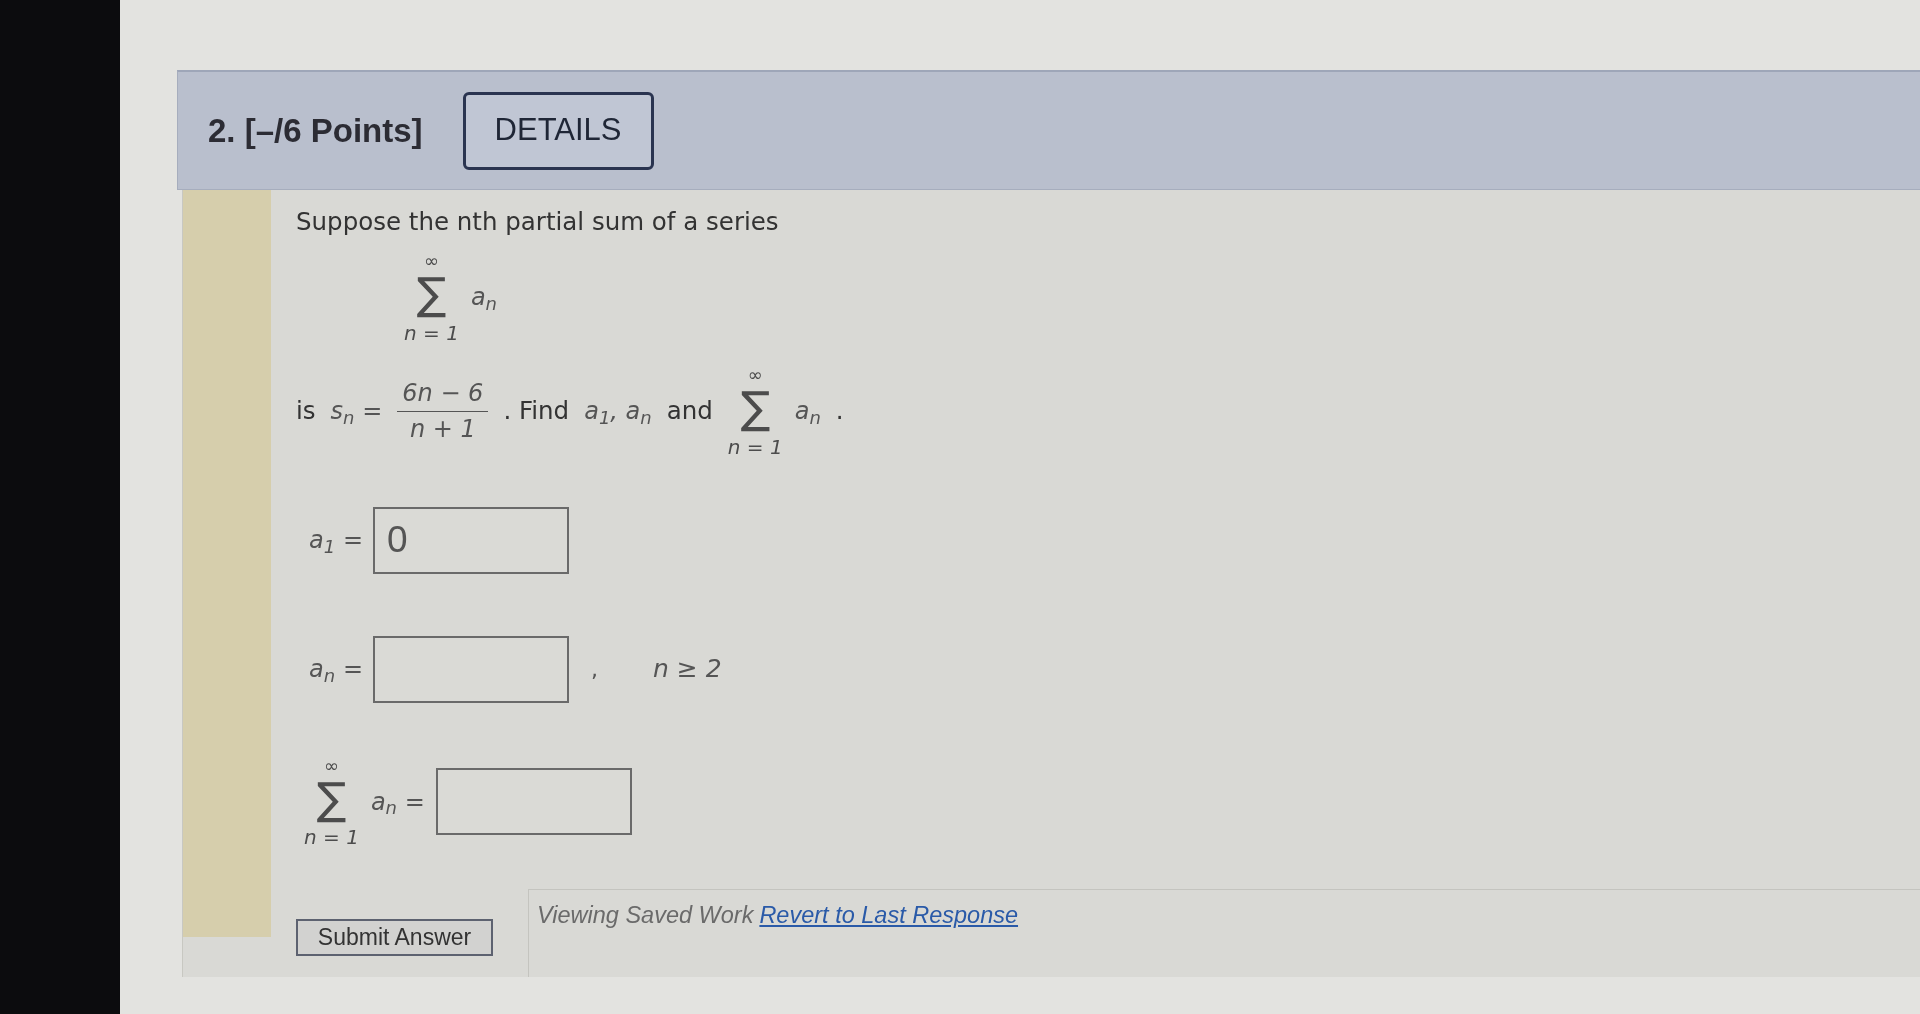 This screenshot has width=1920, height=1014. I want to click on revert-link: Revert to Last Response, so click(889, 915).